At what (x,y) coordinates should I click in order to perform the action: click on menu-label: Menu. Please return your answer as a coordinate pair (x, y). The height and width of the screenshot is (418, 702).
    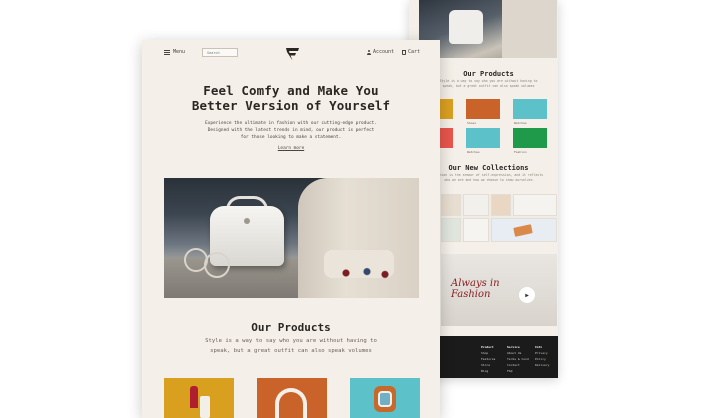
    Looking at the image, I should click on (179, 52).